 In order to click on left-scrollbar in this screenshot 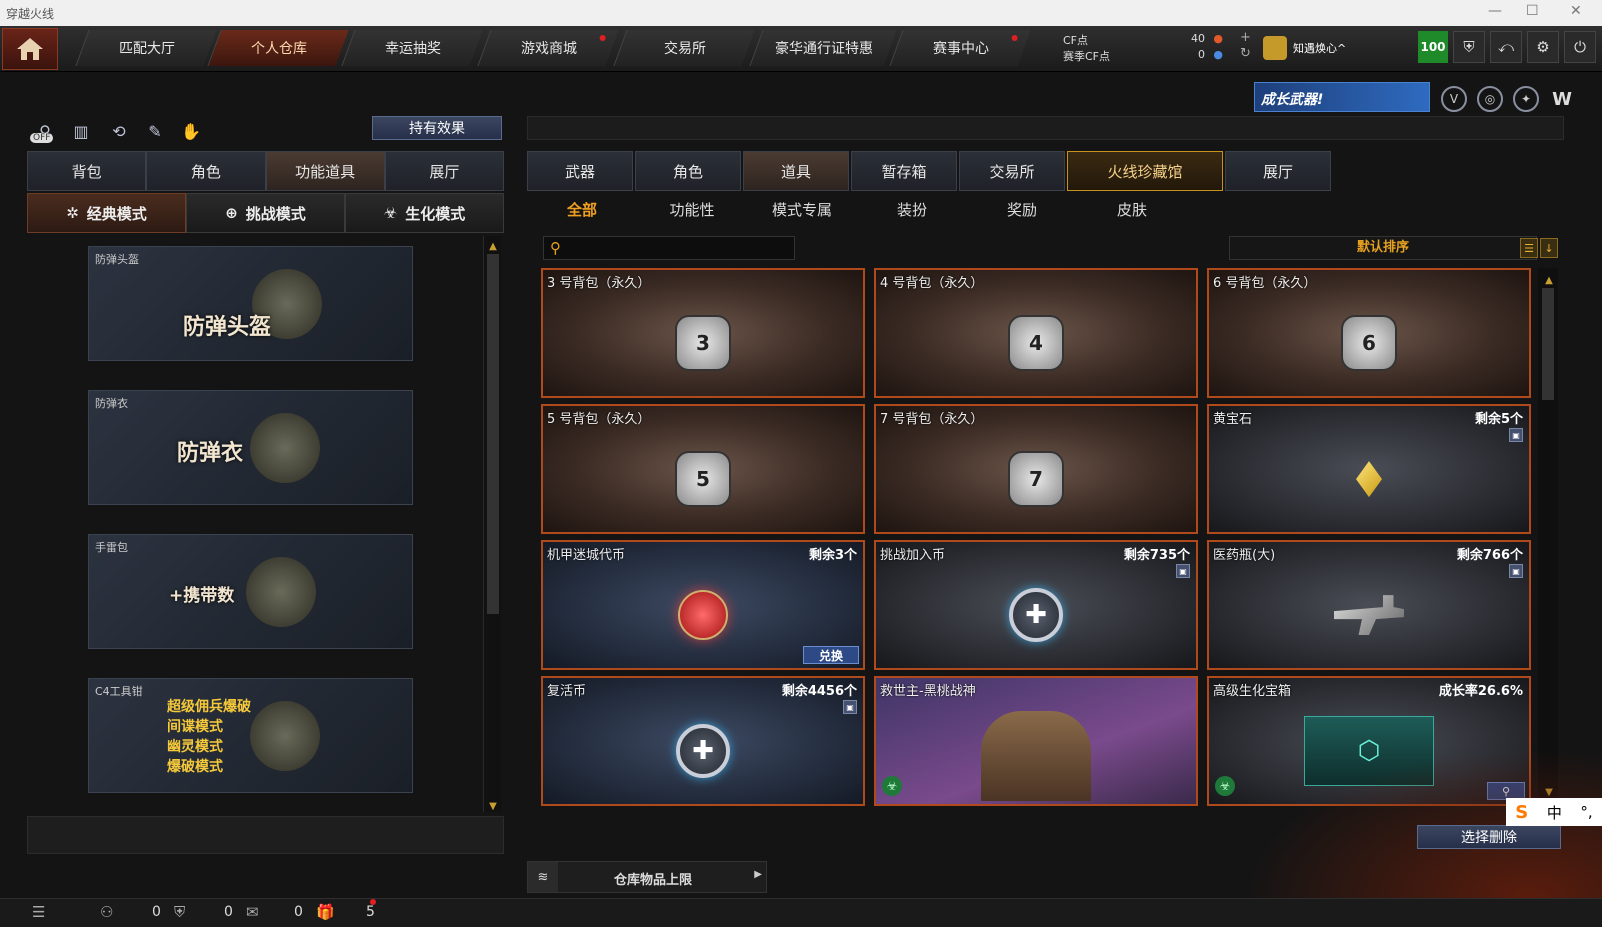, I will do `click(492, 524)`.